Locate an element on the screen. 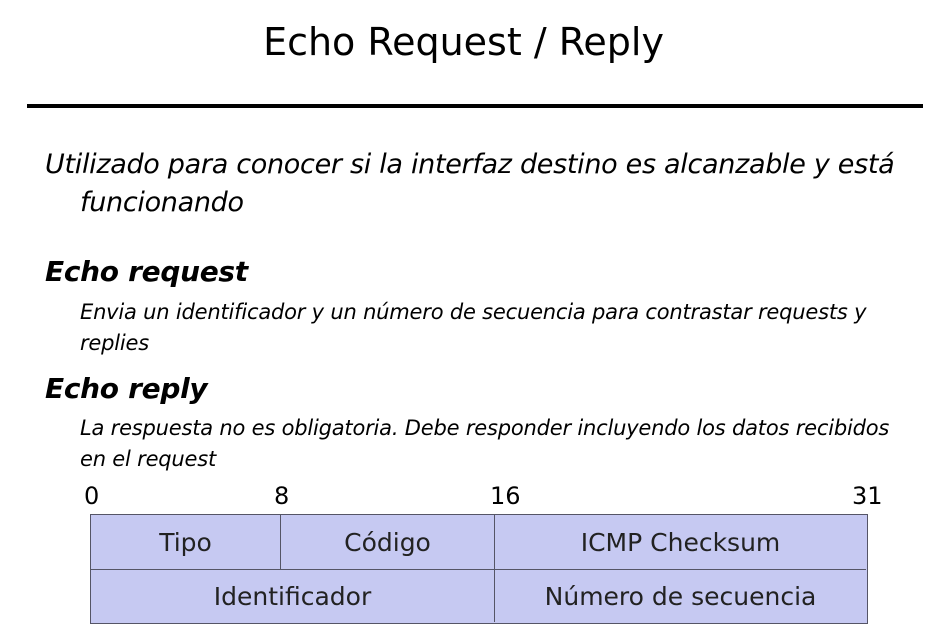  echo-reply-heading: Echo reply is located at coordinates (126, 388).